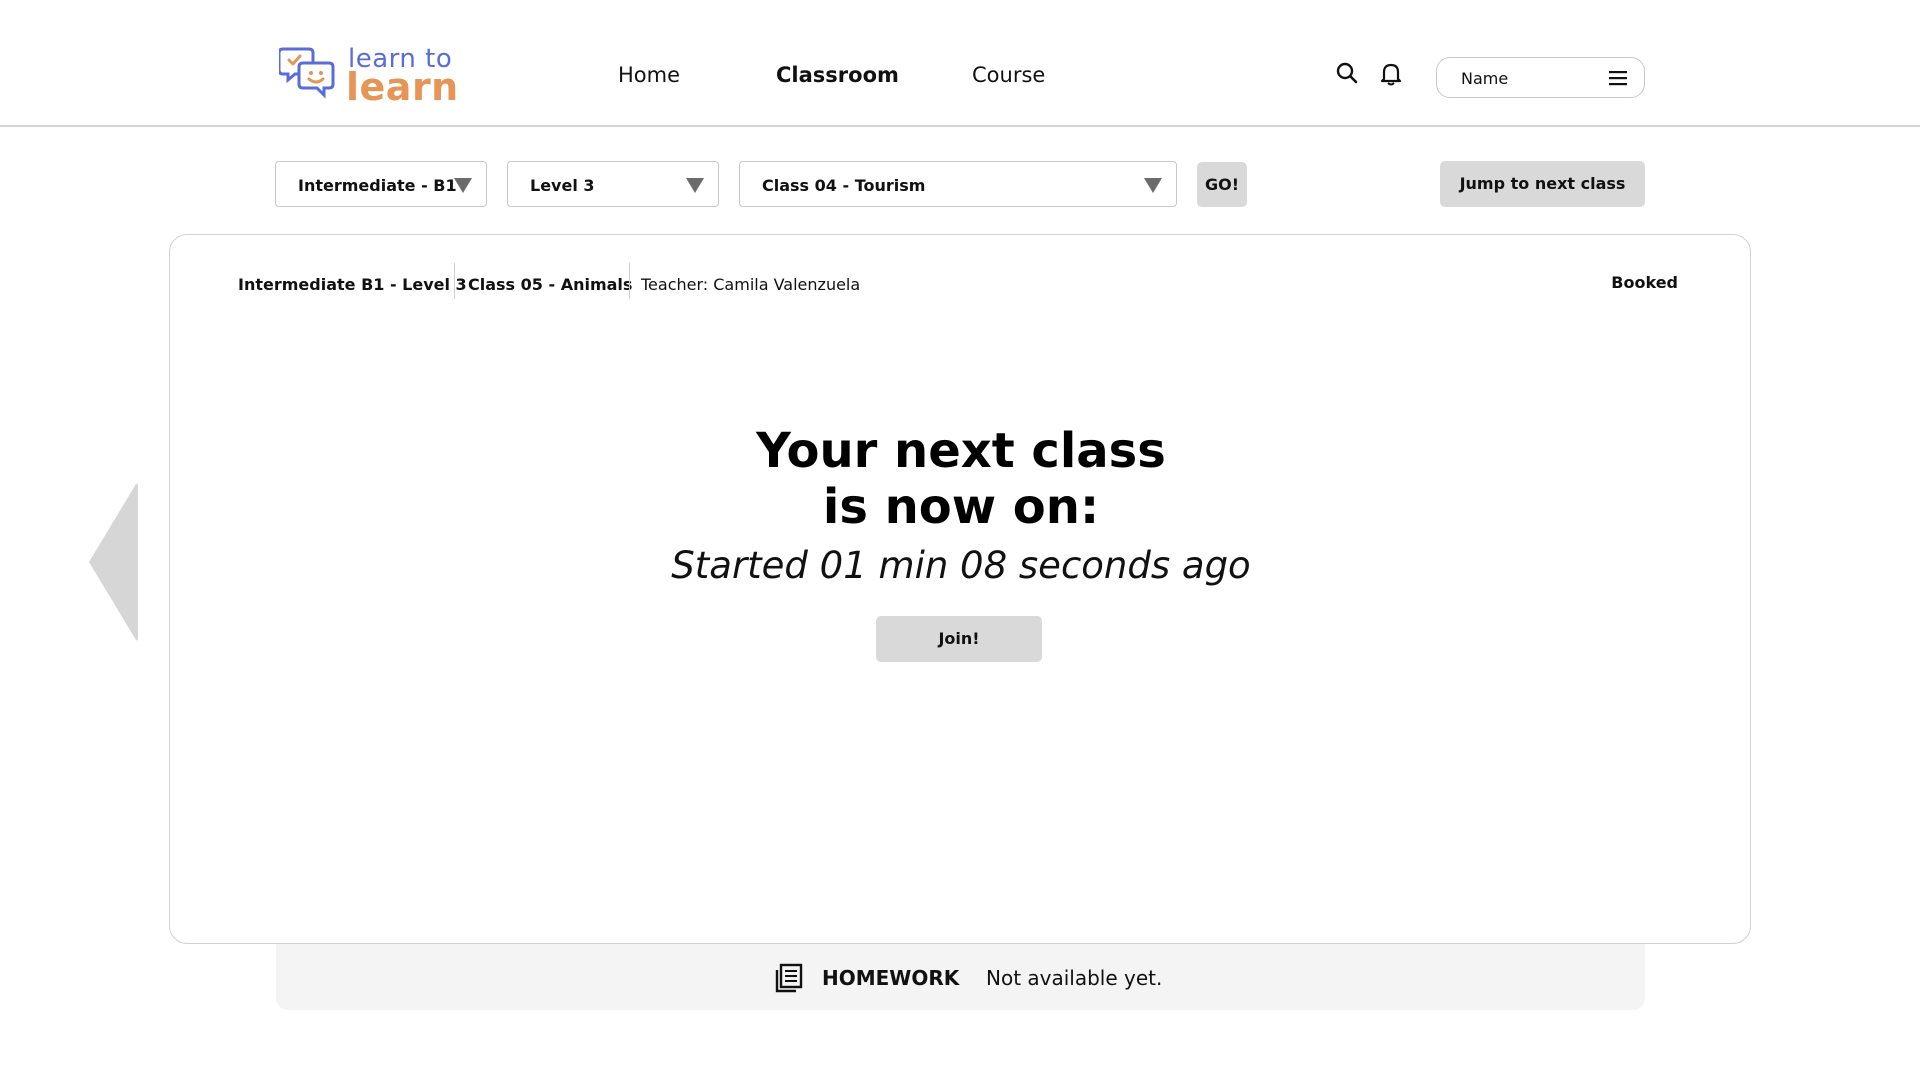 The height and width of the screenshot is (1080, 1920). Describe the element at coordinates (1008, 75) in the screenshot. I see `nav-course: Course` at that location.